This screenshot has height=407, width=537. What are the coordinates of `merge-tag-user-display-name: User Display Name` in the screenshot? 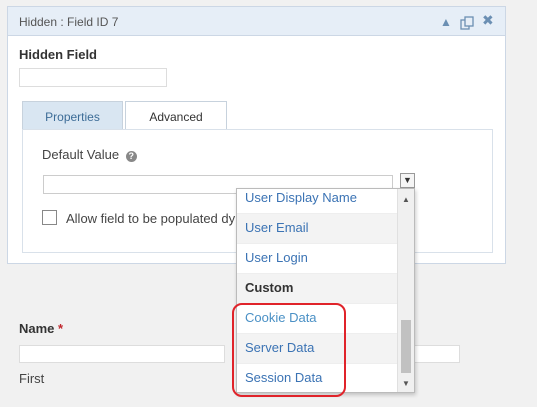 It's located at (317, 201).